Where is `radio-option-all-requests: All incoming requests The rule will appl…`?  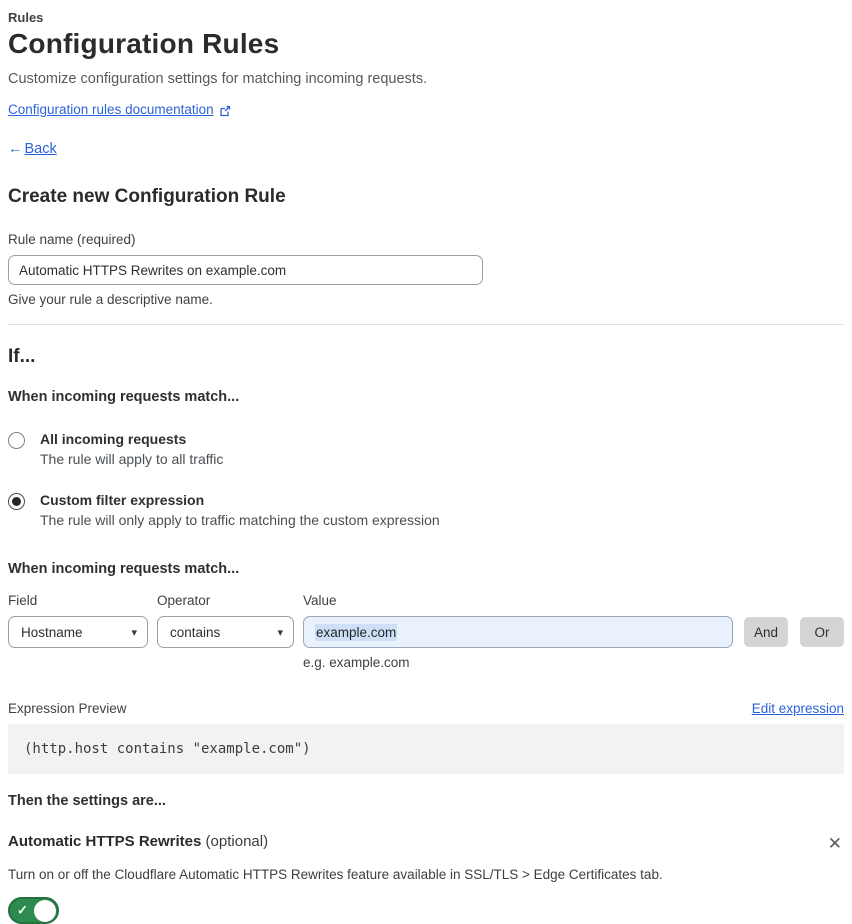
radio-option-all-requests: All incoming requests The rule will appl… is located at coordinates (426, 449).